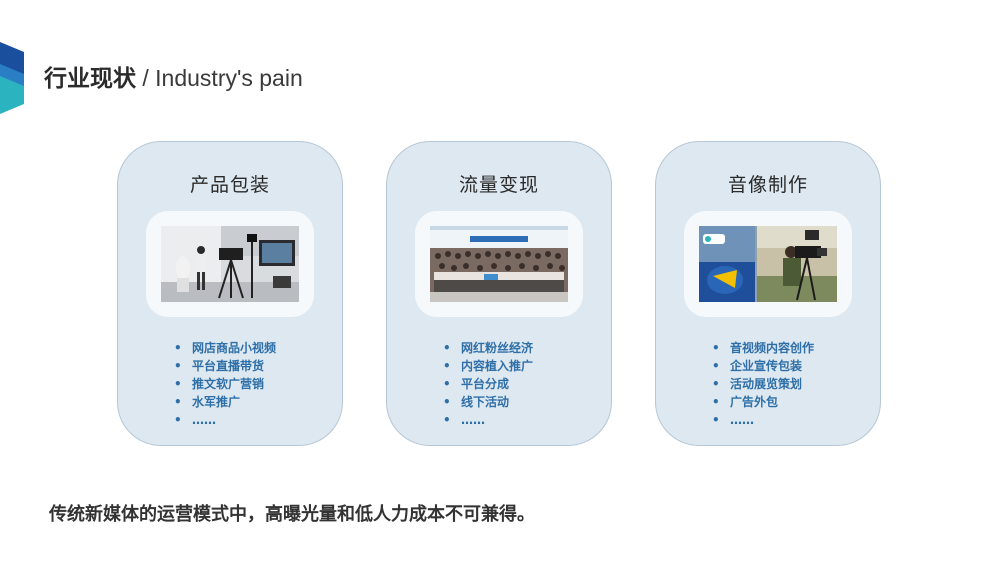 This screenshot has height=562, width=1000. I want to click on studio-photo, so click(230, 264).